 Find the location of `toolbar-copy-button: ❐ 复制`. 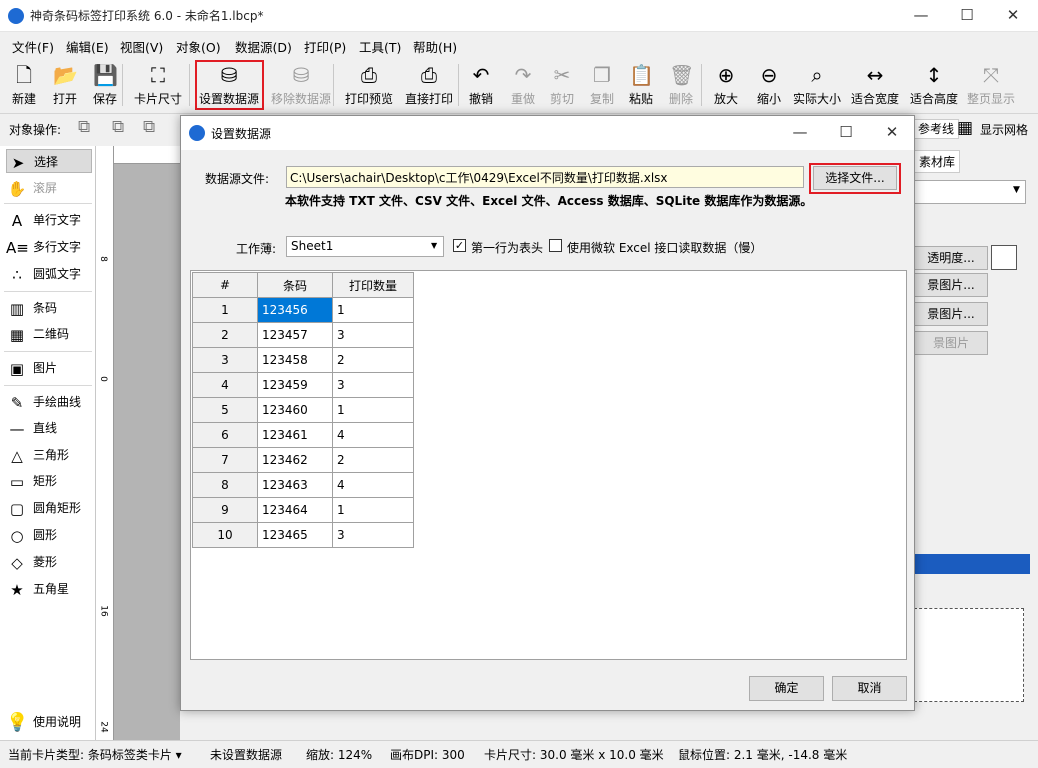

toolbar-copy-button: ❐ 复制 is located at coordinates (602, 85).